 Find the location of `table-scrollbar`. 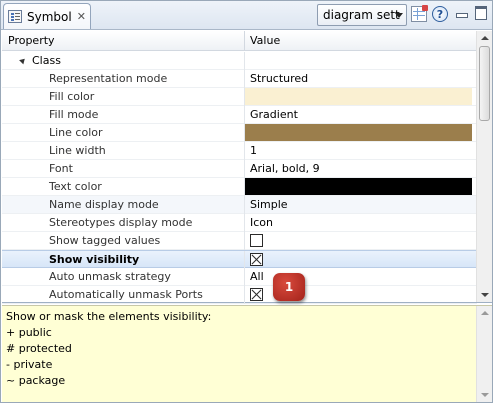

table-scrollbar is located at coordinates (484, 166).